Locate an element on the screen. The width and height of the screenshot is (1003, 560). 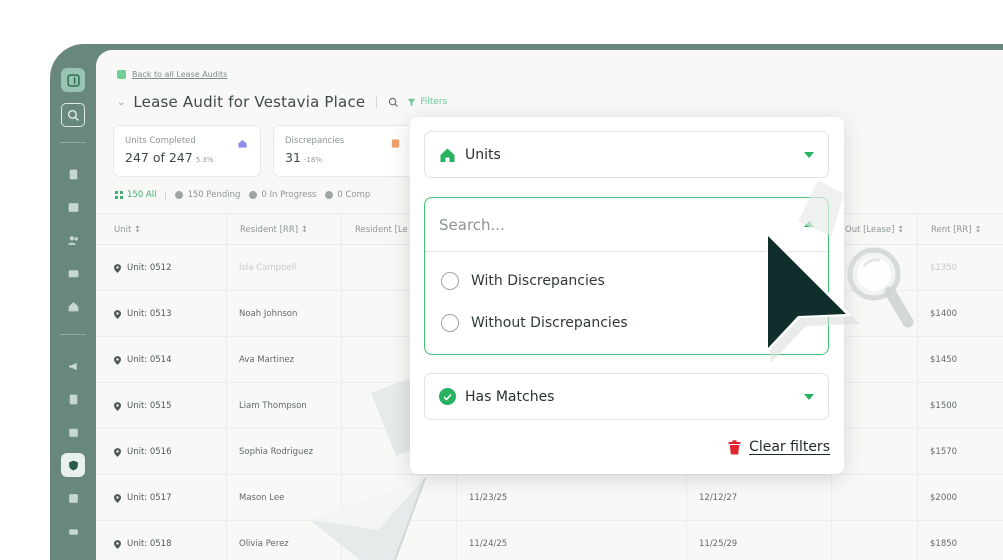
cell-text: Mason Lee is located at coordinates (262, 498).